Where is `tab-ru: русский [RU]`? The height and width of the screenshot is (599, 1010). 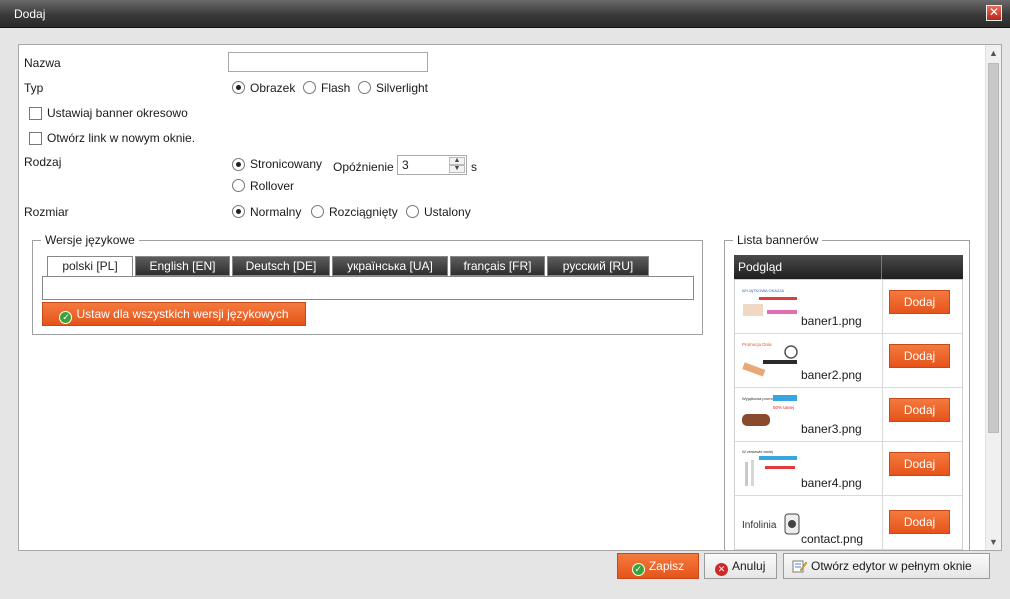
tab-ru: русский [RU] is located at coordinates (598, 266).